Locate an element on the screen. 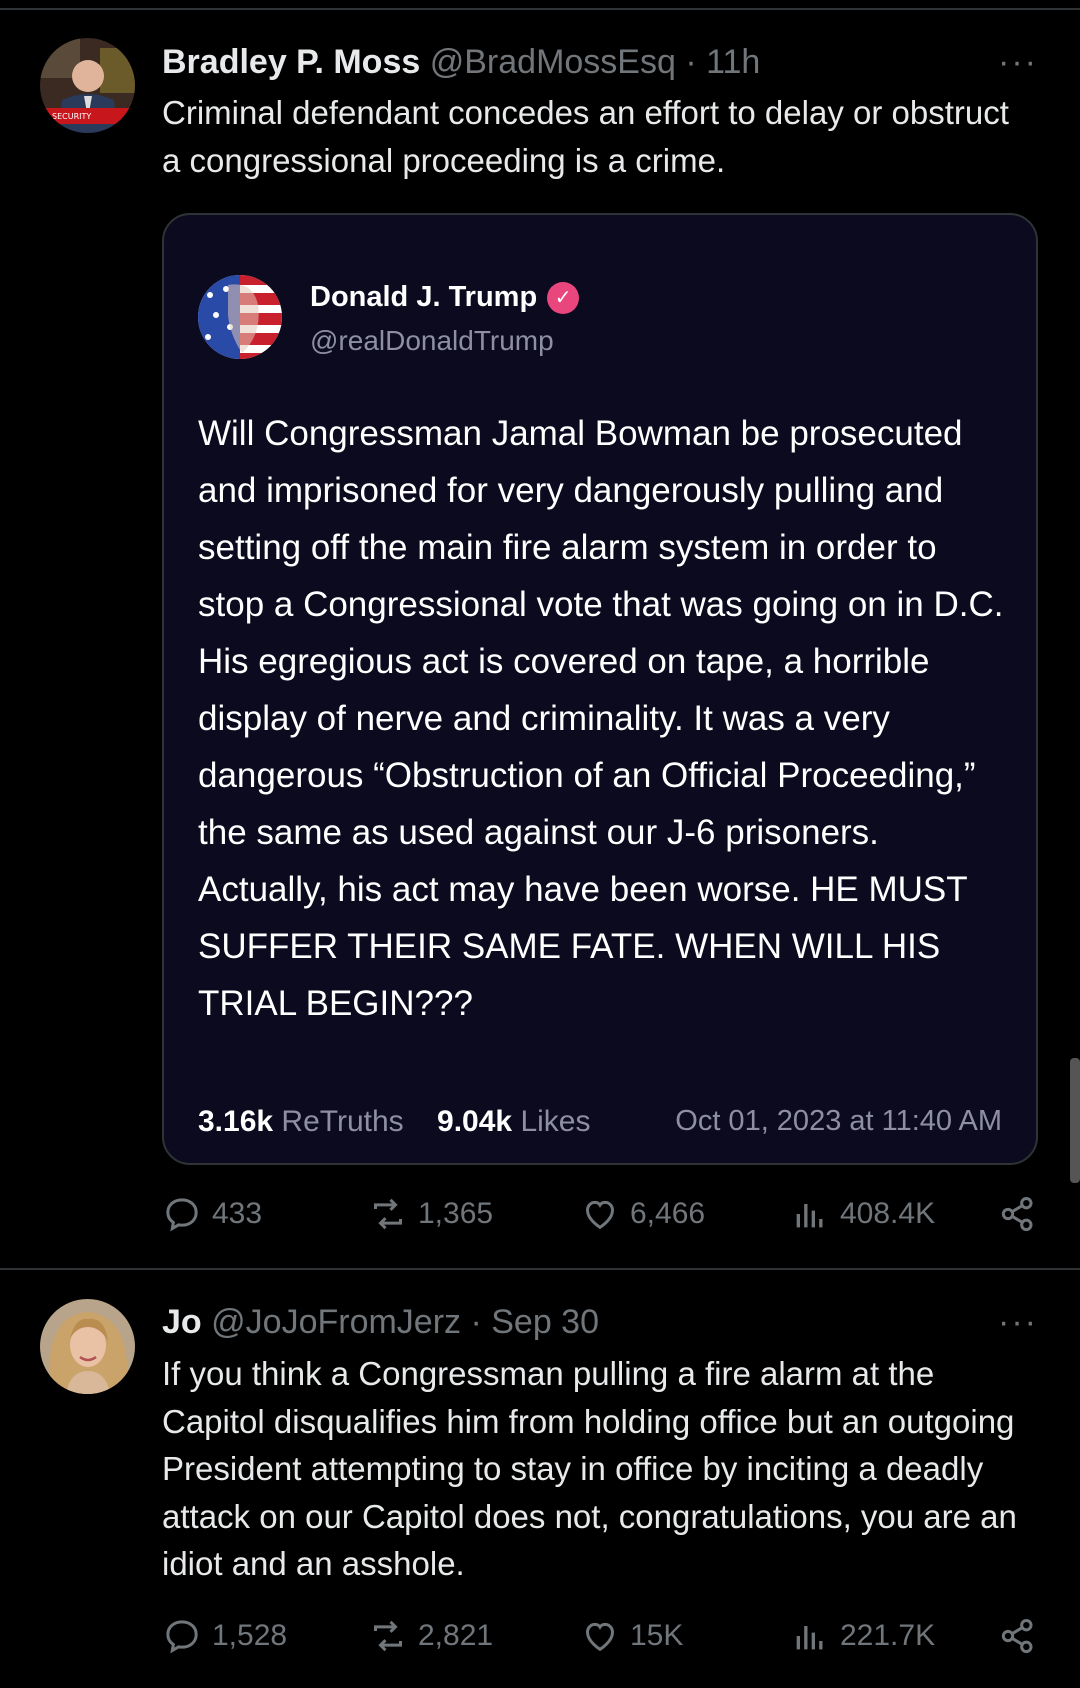  repost-button: 1,365 is located at coordinates (430, 1214).